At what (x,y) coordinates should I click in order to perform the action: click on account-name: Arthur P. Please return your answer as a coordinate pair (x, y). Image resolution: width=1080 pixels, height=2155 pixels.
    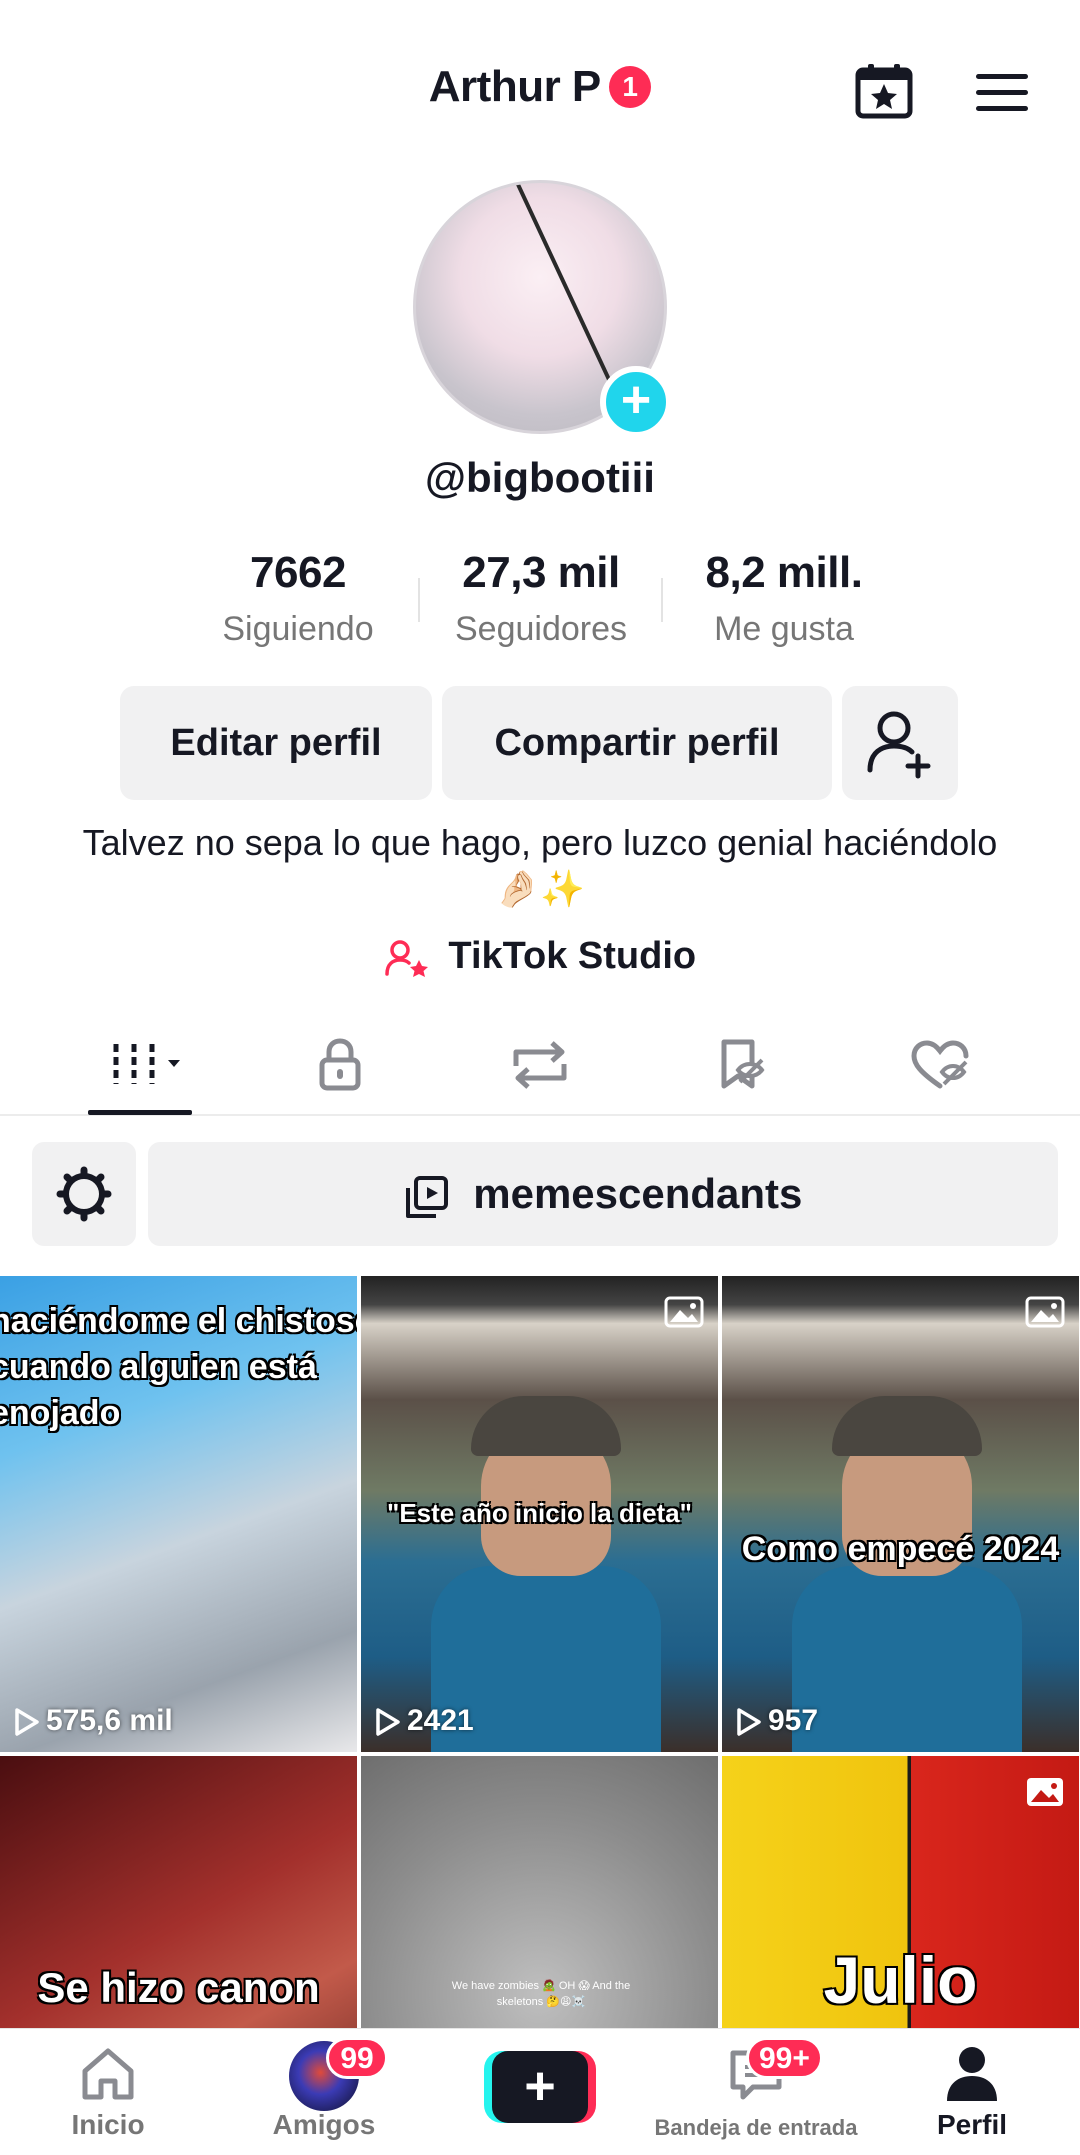
    Looking at the image, I should click on (515, 87).